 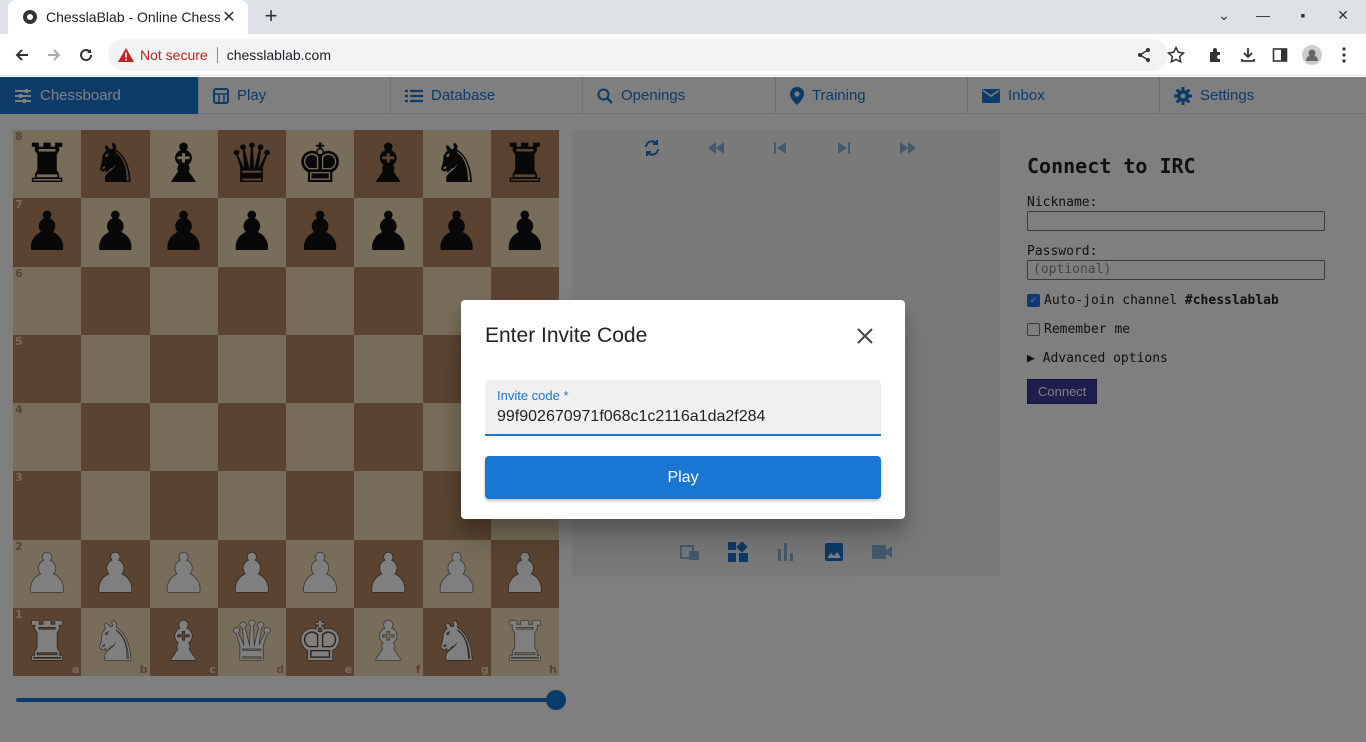 I want to click on window-close-icon: ✕, so click(x=1343, y=15).